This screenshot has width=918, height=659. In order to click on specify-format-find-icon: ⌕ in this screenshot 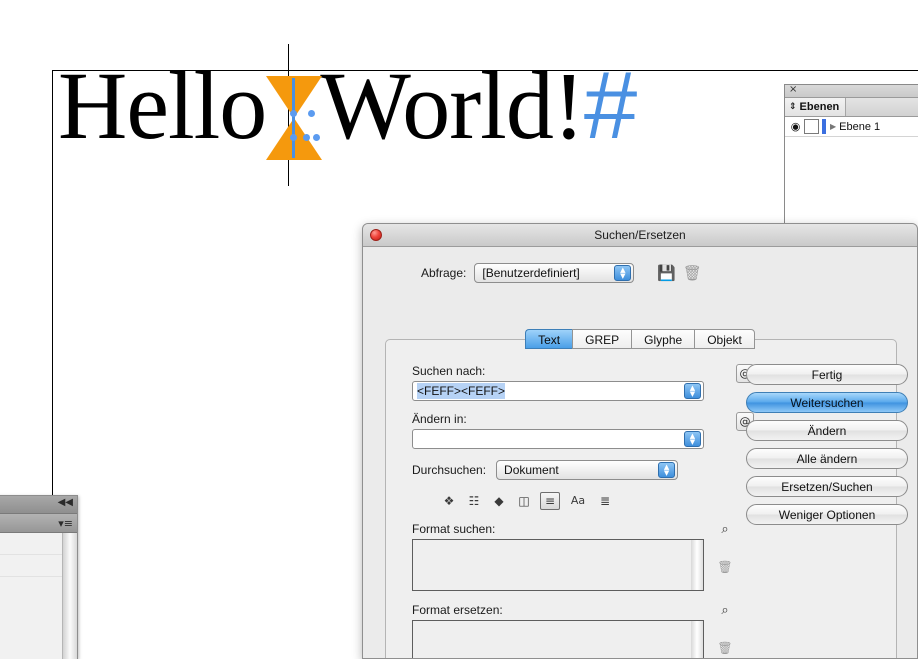, I will do `click(724, 529)`.